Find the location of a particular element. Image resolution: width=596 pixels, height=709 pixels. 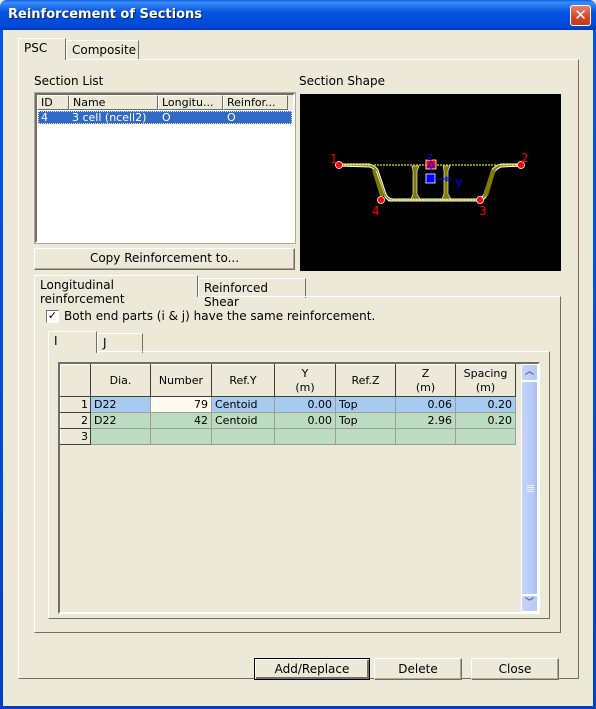

header-spacing: Spacing (m) is located at coordinates (485, 380).